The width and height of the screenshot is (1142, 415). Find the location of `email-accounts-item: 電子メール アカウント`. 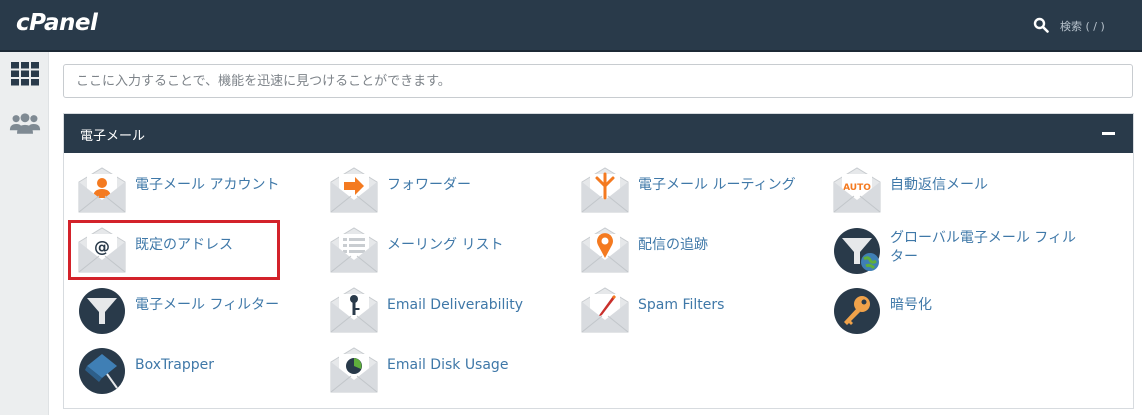

email-accounts-item: 電子メール アカウント is located at coordinates (187, 192).